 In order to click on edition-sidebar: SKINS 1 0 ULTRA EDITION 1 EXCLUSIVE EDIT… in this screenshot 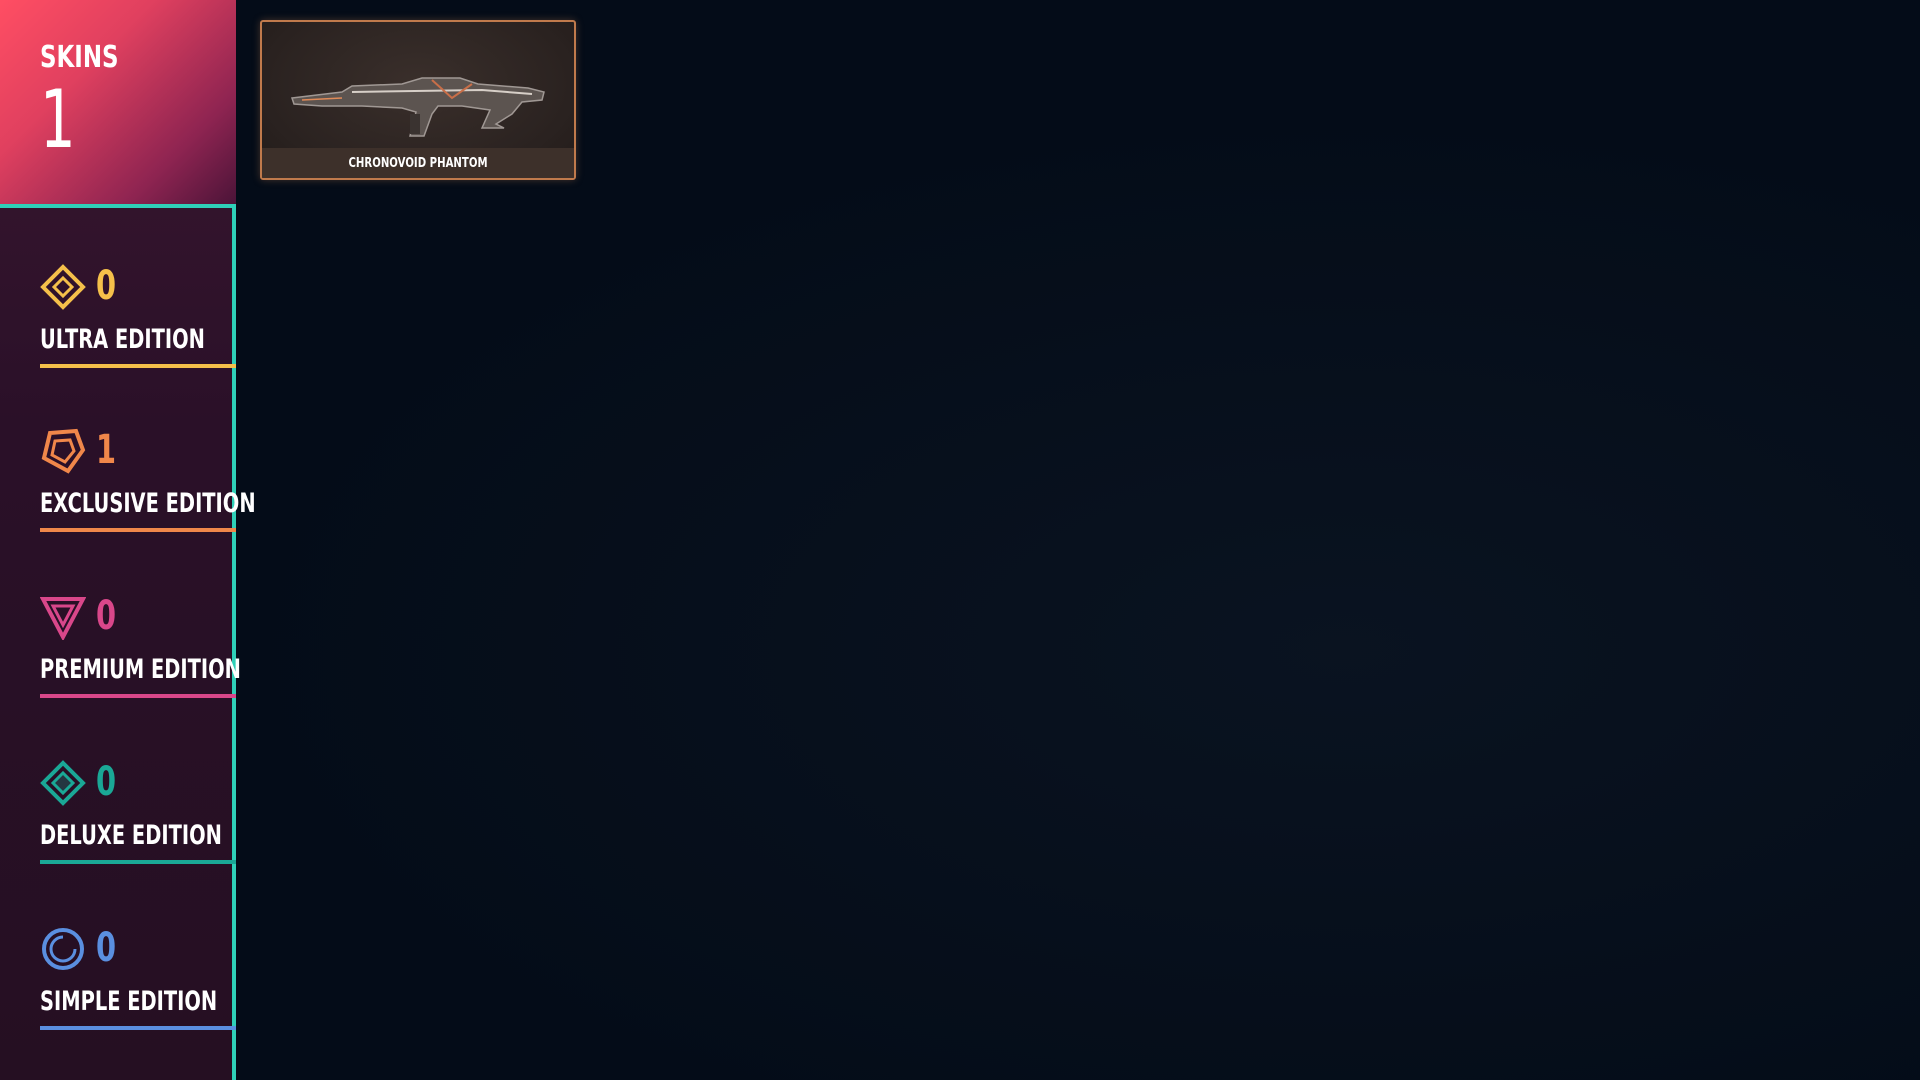, I will do `click(128, 540)`.